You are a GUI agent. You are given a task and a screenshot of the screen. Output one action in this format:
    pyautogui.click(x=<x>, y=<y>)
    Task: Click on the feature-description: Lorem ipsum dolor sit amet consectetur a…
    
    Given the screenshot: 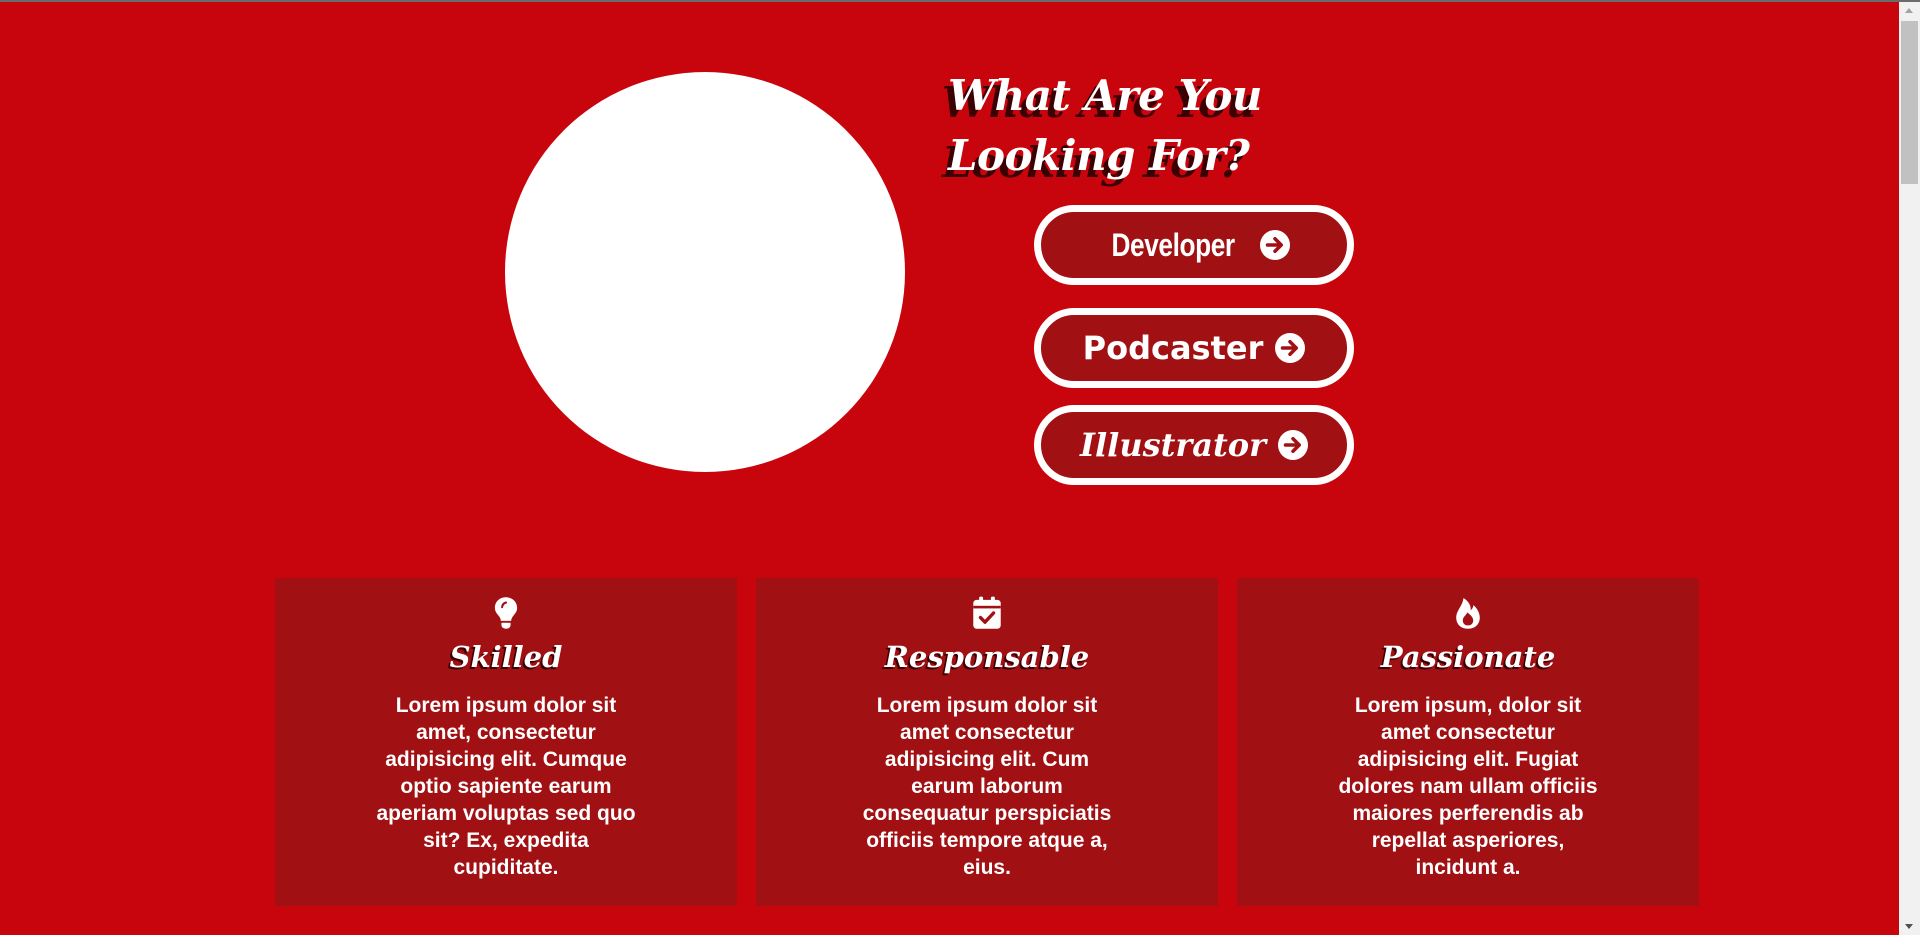 What is the action you would take?
    pyautogui.click(x=987, y=786)
    